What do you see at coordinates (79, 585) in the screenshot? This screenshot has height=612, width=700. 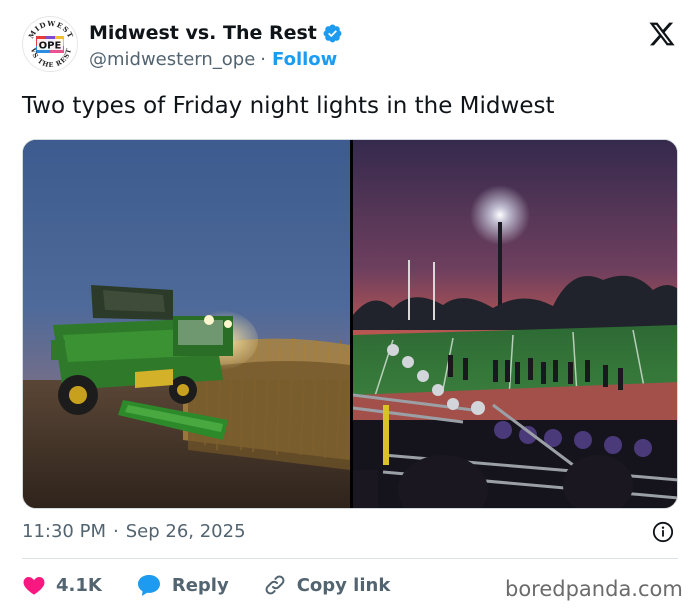 I see `like-count: 4.1K` at bounding box center [79, 585].